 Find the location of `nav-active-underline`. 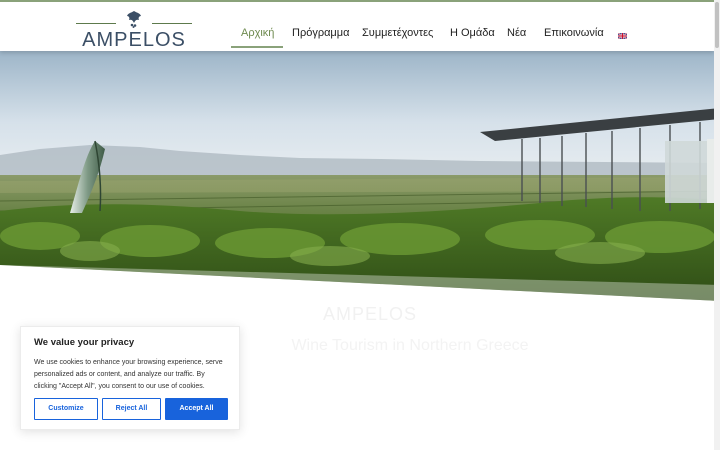

nav-active-underline is located at coordinates (257, 47).